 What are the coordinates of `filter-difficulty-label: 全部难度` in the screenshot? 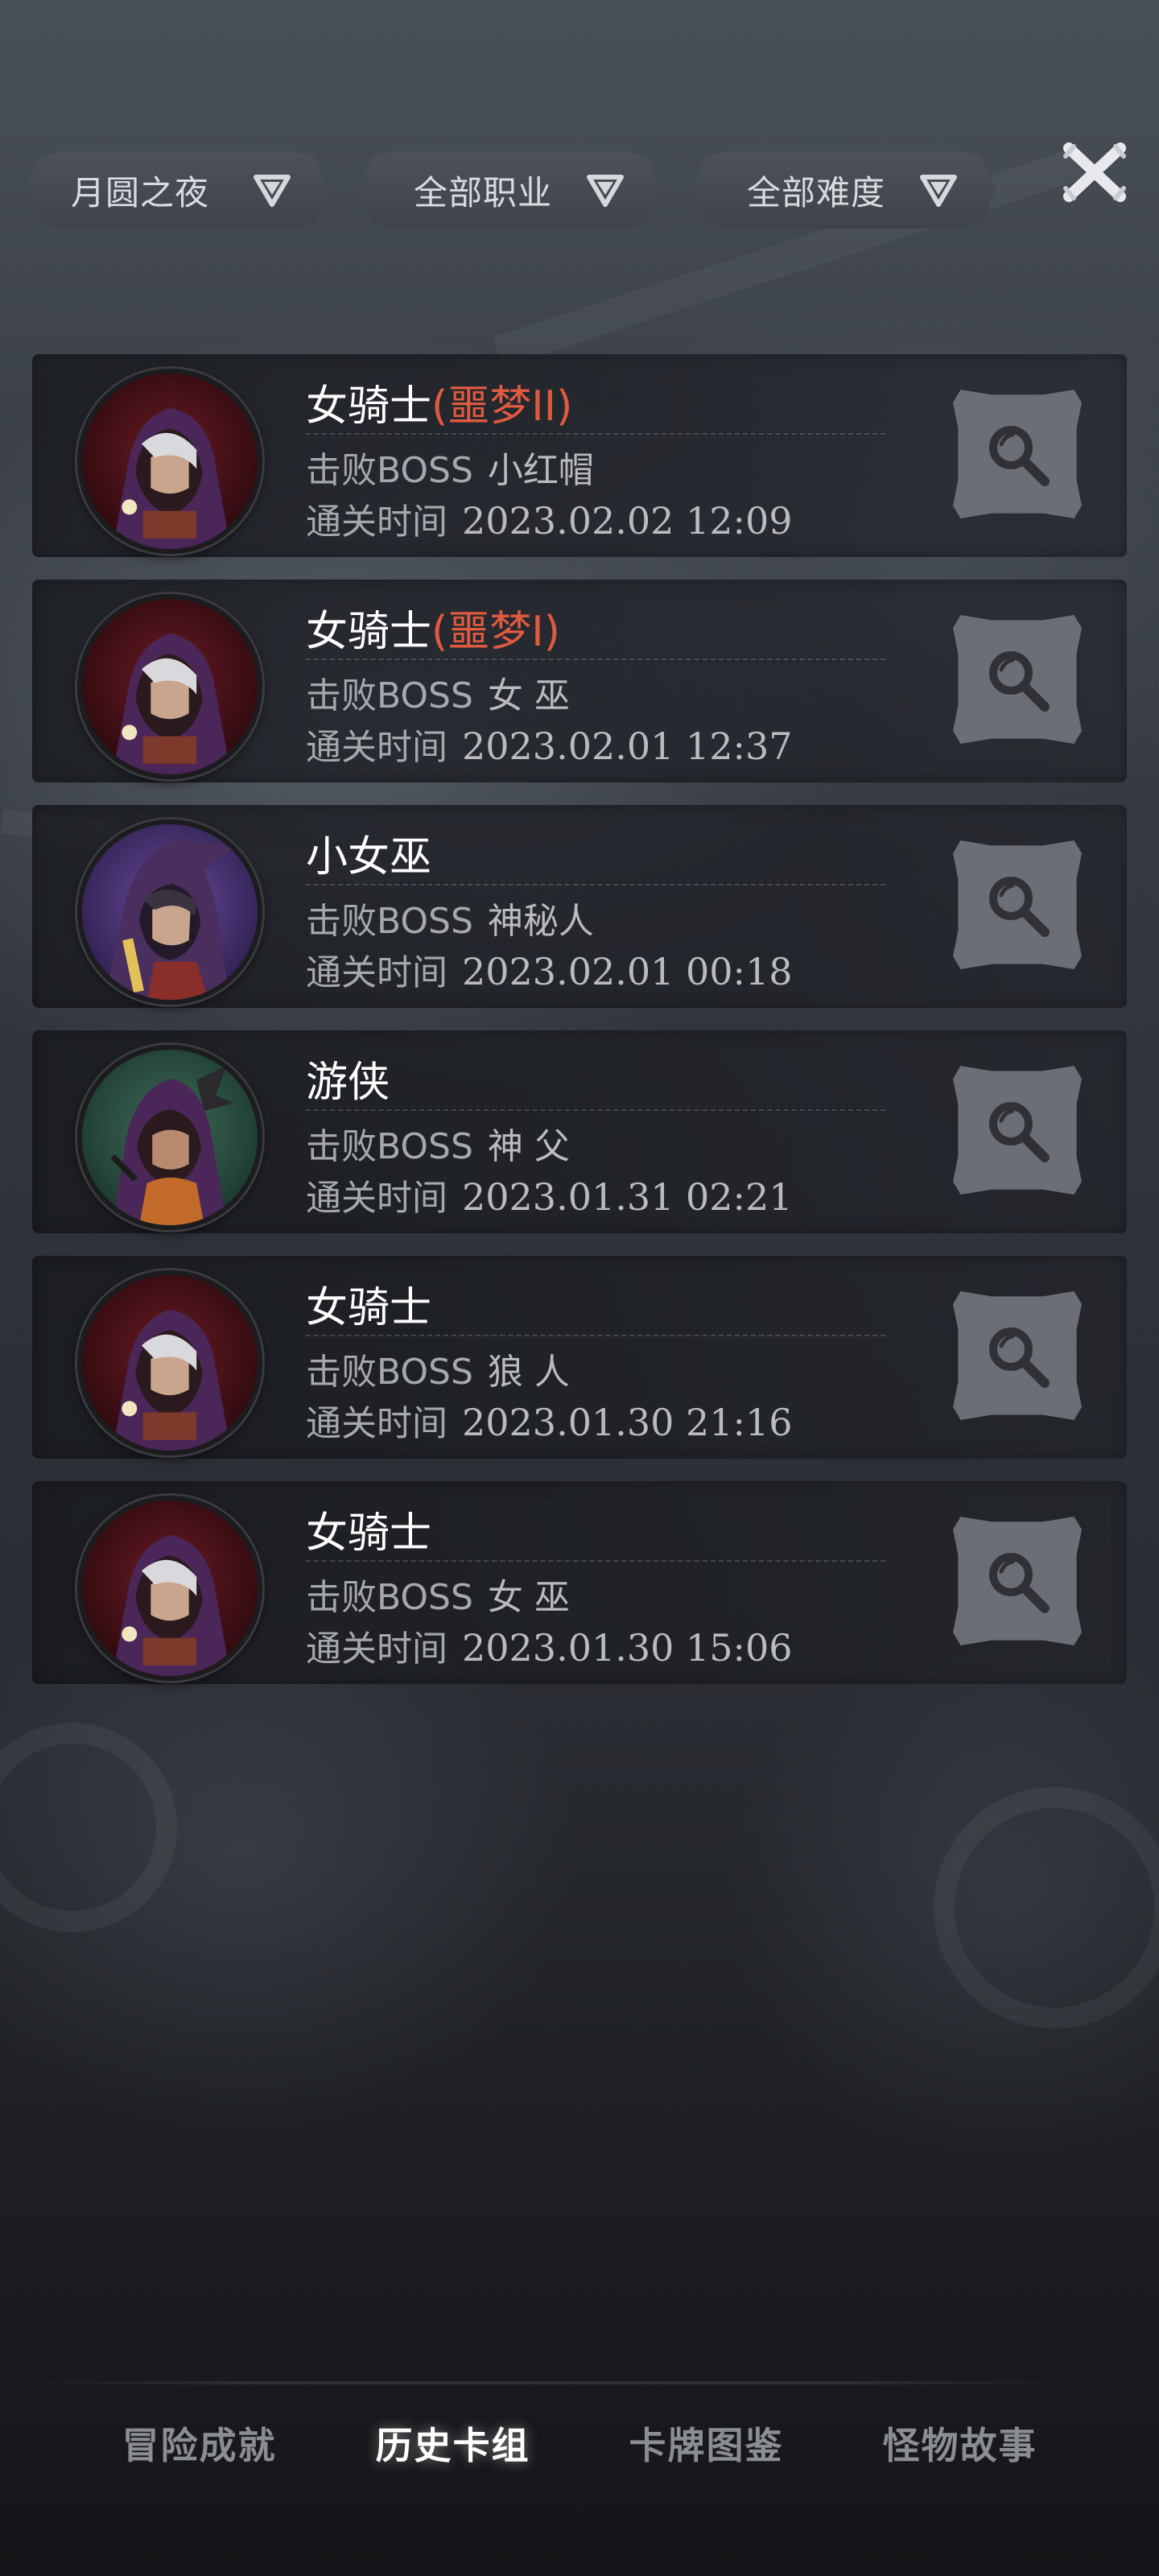 It's located at (816, 192).